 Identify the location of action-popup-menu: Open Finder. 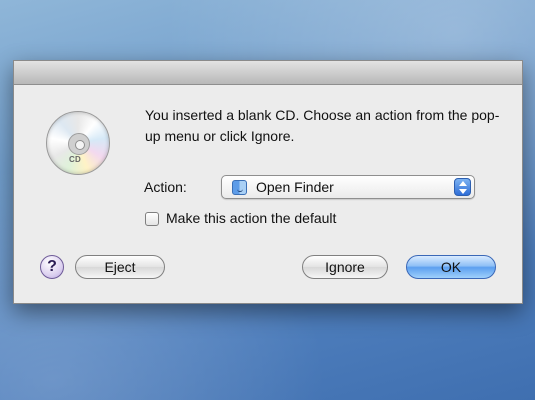
(348, 187).